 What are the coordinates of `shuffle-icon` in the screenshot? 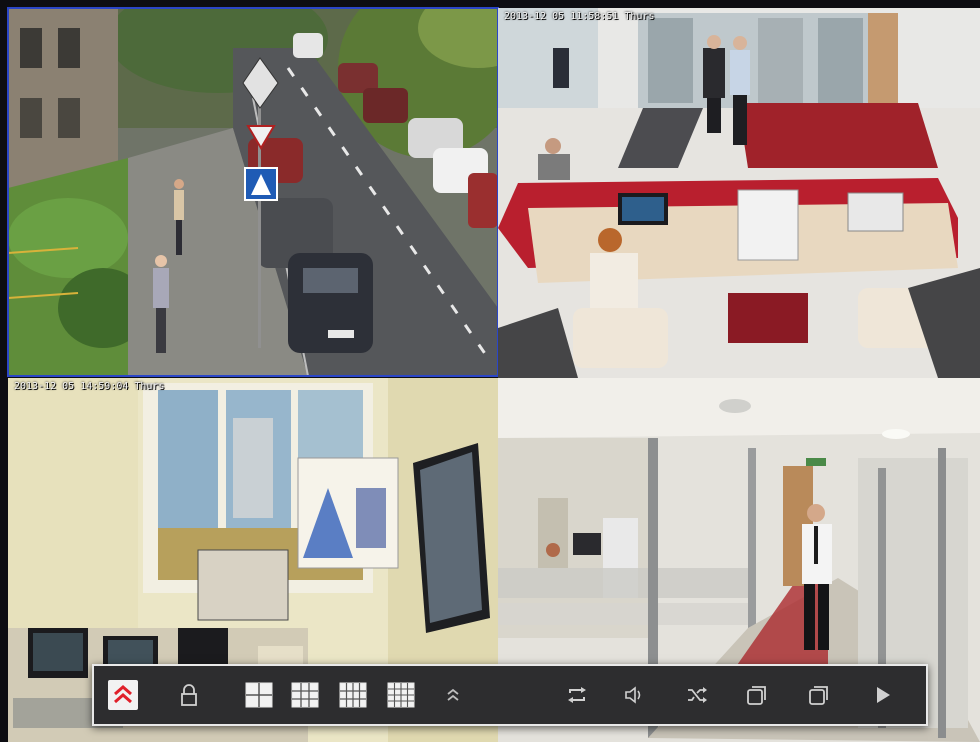 It's located at (697, 695).